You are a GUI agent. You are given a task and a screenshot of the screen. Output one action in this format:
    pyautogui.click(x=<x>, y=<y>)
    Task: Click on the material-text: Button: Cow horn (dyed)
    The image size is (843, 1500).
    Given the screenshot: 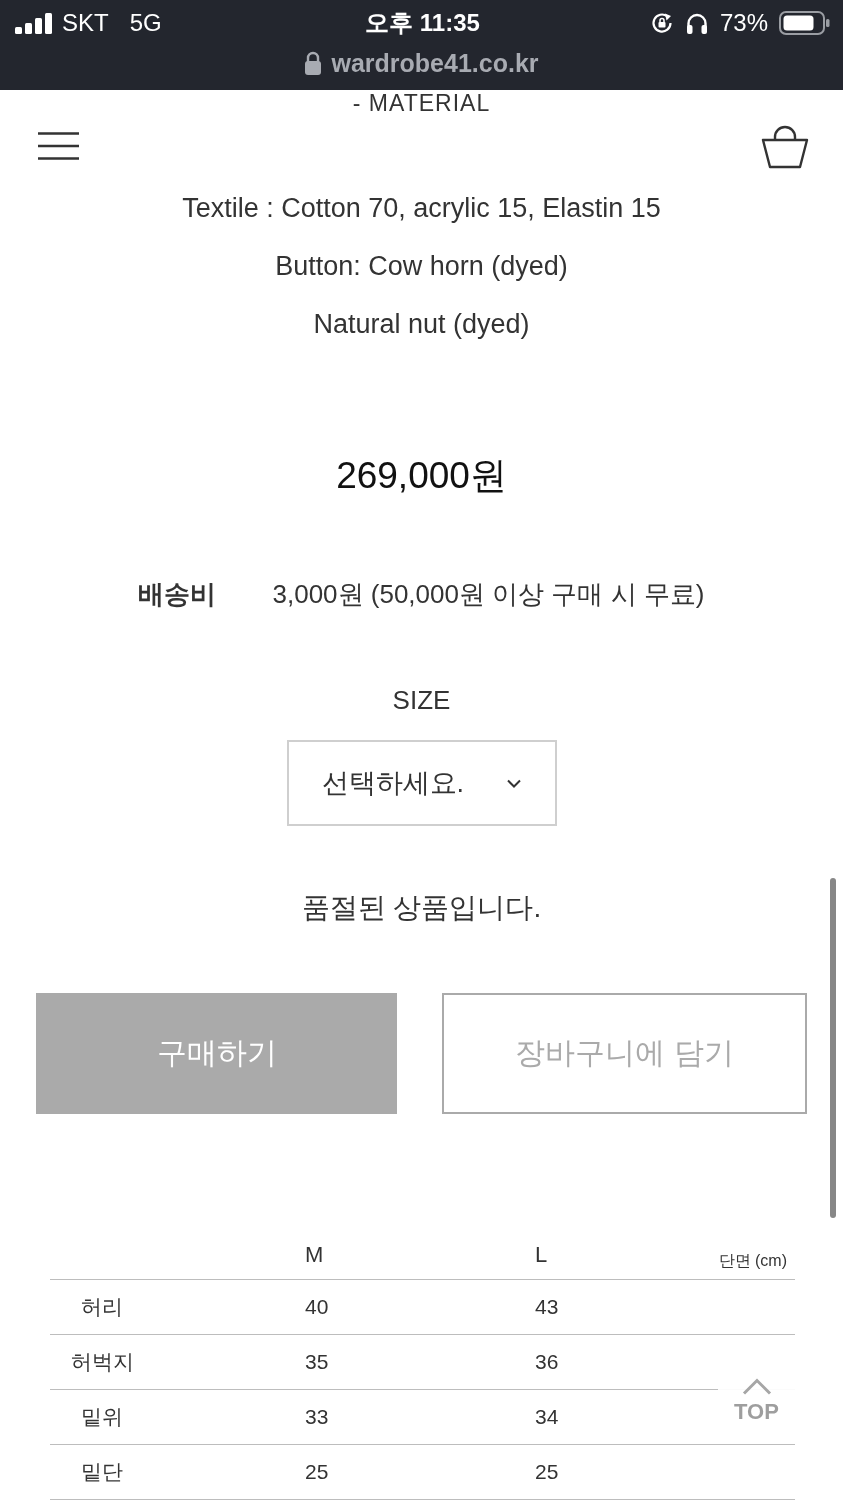 What is the action you would take?
    pyautogui.click(x=421, y=266)
    